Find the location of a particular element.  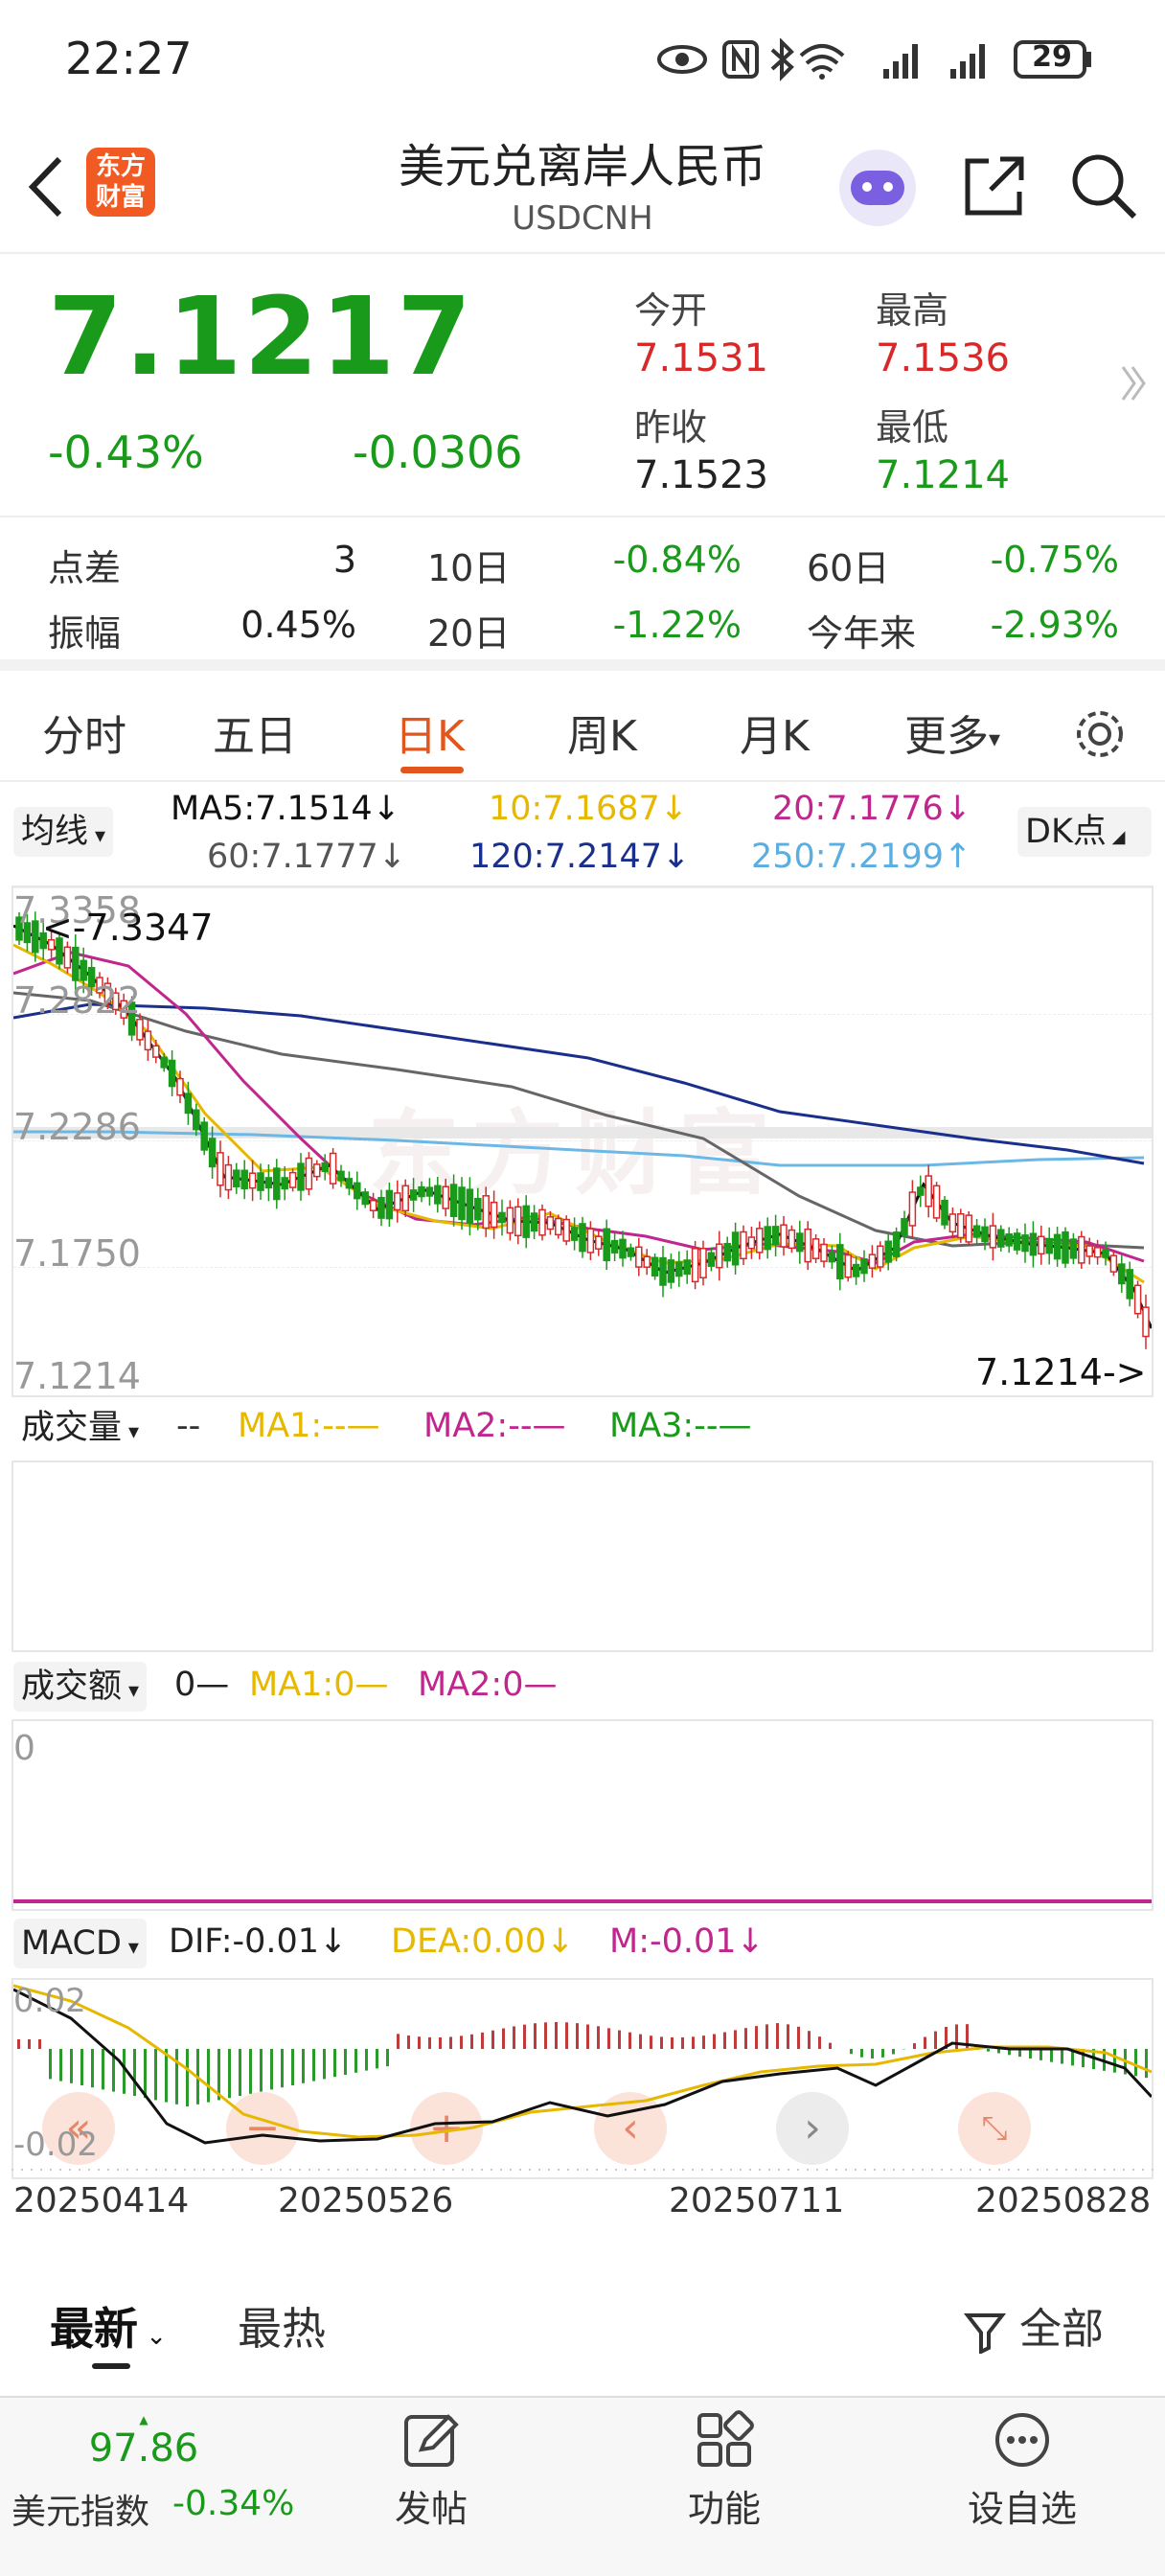

settings-icon is located at coordinates (1100, 734).